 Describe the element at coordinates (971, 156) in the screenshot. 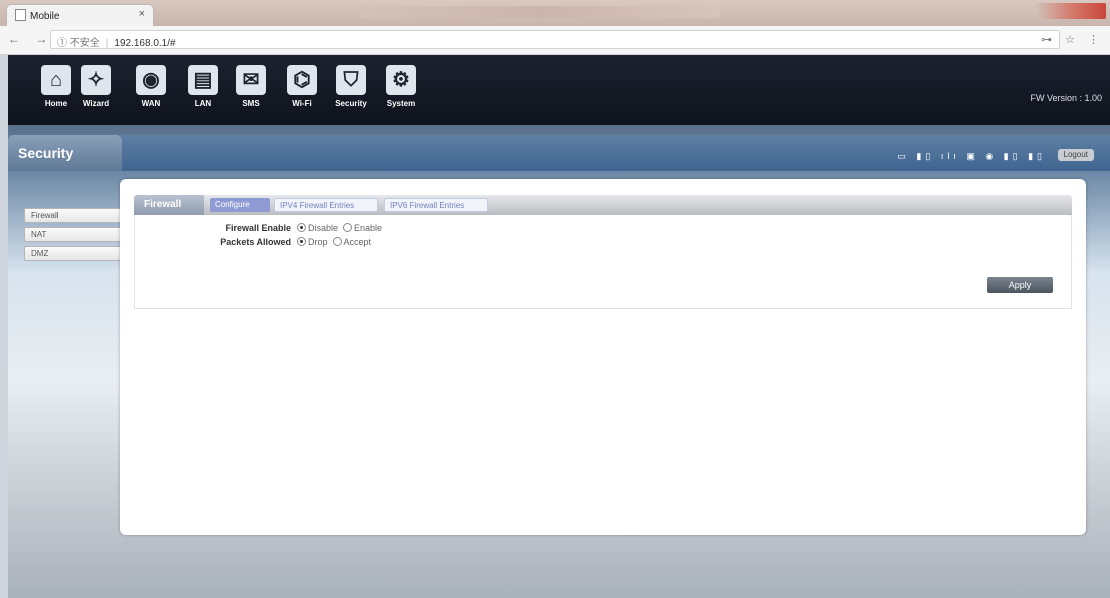

I see `status-icons: ▭ ▮▯ ılı ▣ ◉ ▮▯ ▮▯` at that location.